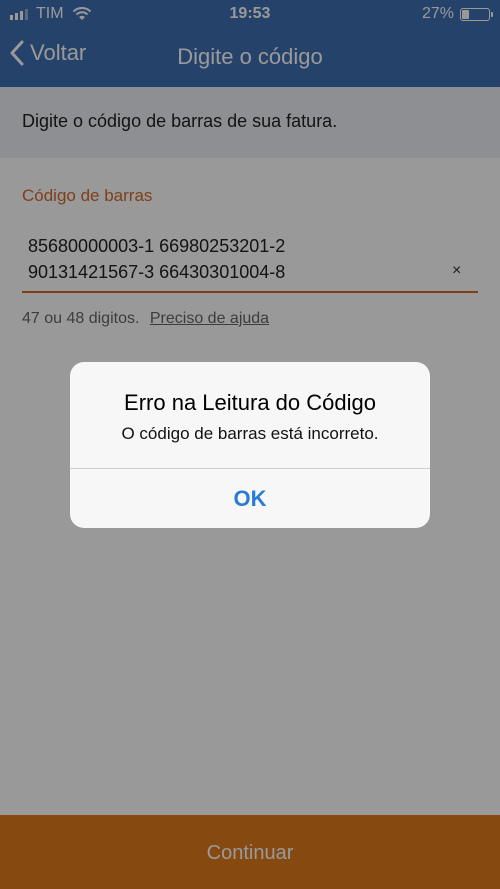  Describe the element at coordinates (250, 402) in the screenshot. I see `alert-title: Erro na Leitura do Código` at that location.